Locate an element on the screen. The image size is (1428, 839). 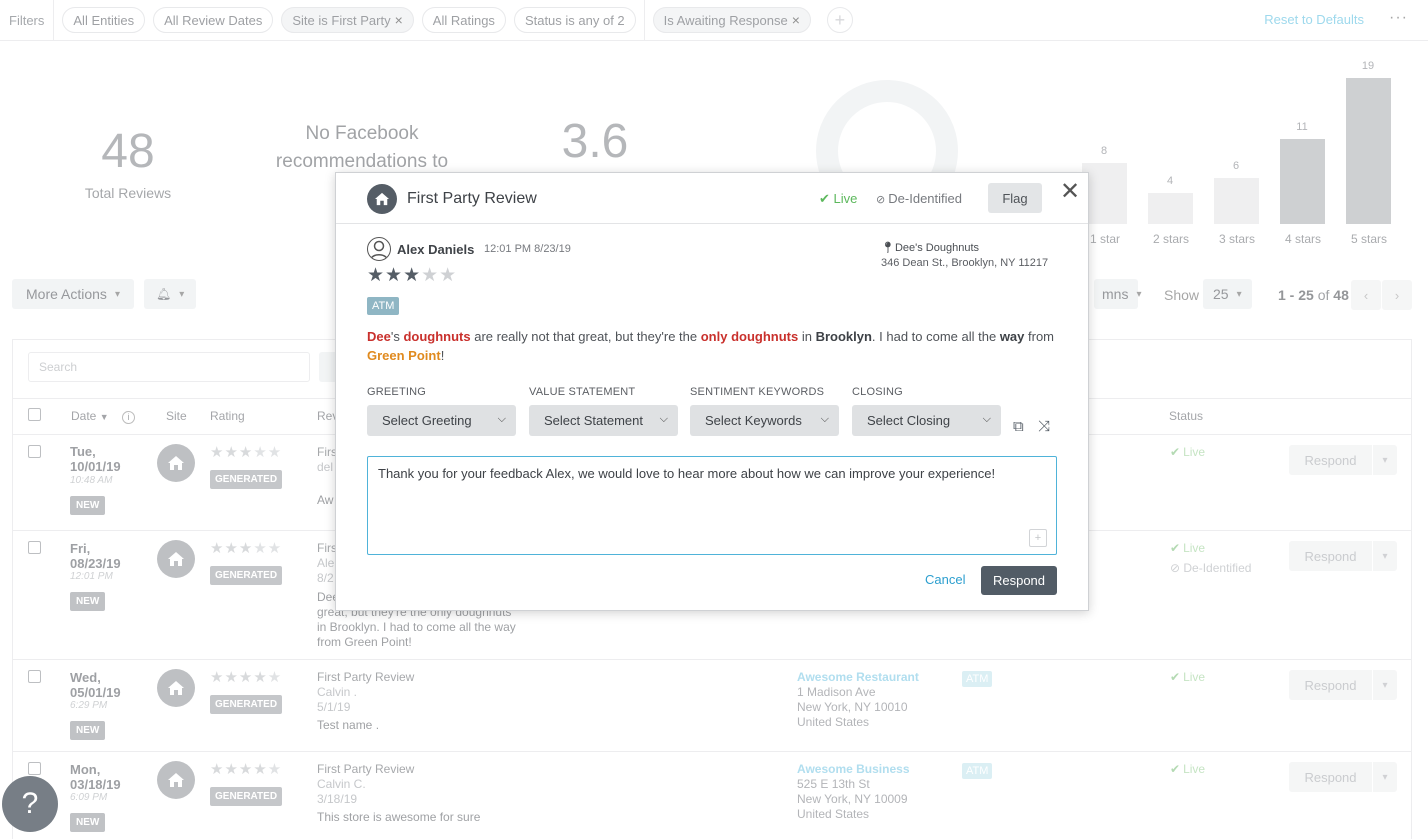
keyword: doughnuts is located at coordinates (437, 336).